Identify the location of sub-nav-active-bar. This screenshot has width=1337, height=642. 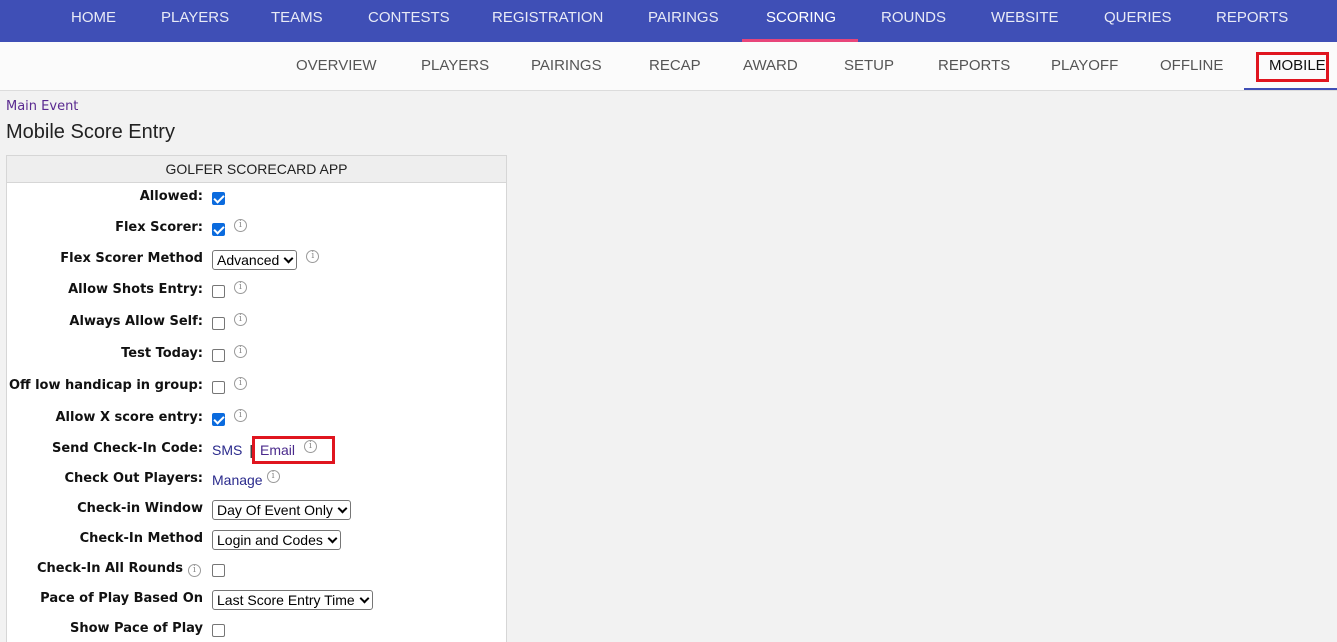
(1290, 89).